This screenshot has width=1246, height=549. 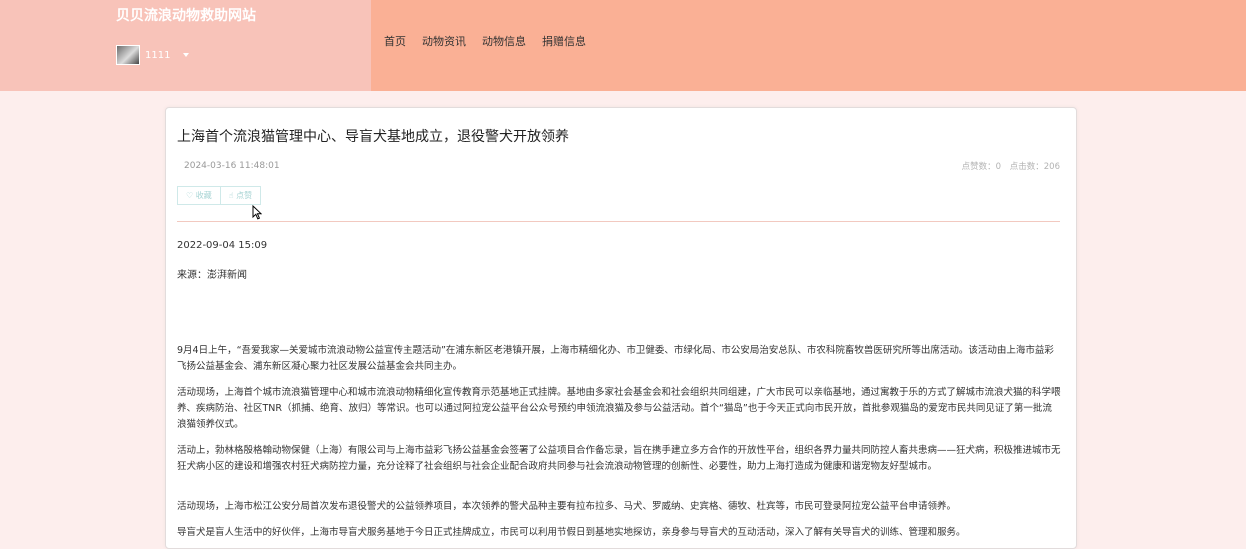 I want to click on mouse-cursor-icon, so click(x=257, y=212).